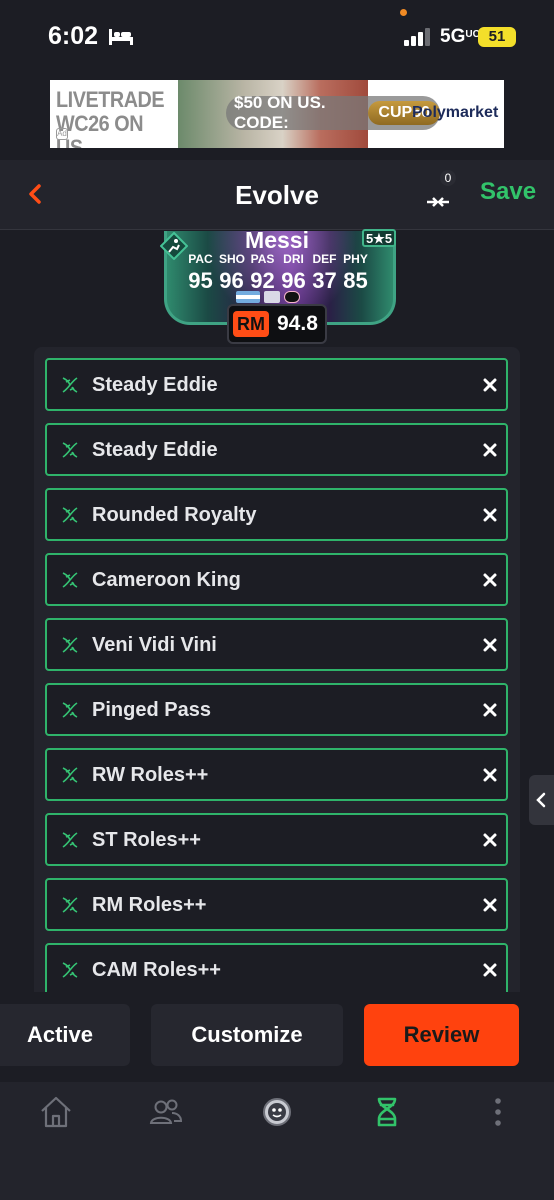 The width and height of the screenshot is (554, 1200). Describe the element at coordinates (277, 240) in the screenshot. I see `player-name: Messi` at that location.